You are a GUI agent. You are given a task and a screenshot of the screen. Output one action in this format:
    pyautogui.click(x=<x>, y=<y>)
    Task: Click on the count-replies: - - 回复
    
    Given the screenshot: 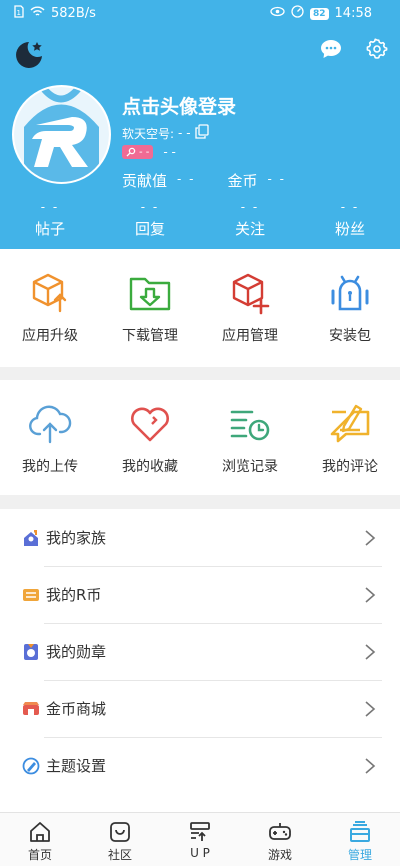 What is the action you would take?
    pyautogui.click(x=150, y=219)
    